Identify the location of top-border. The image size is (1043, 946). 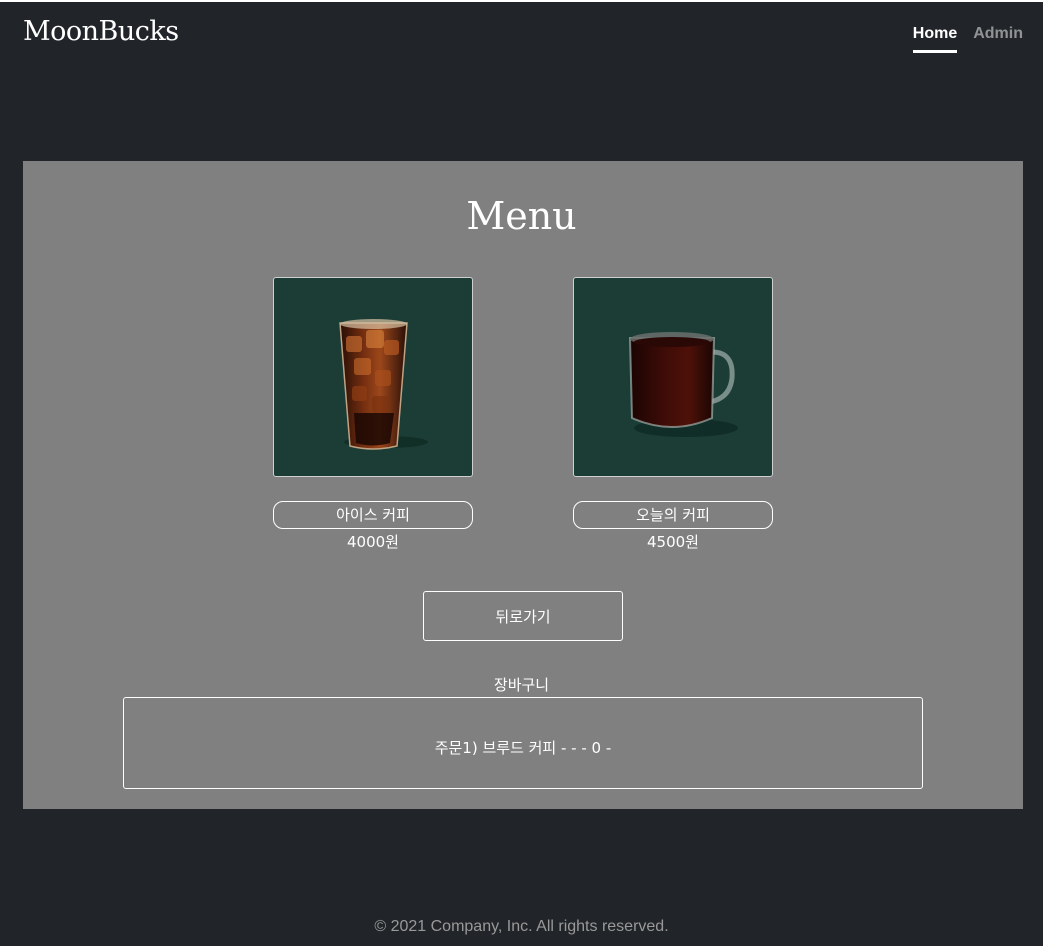
(521, 1).